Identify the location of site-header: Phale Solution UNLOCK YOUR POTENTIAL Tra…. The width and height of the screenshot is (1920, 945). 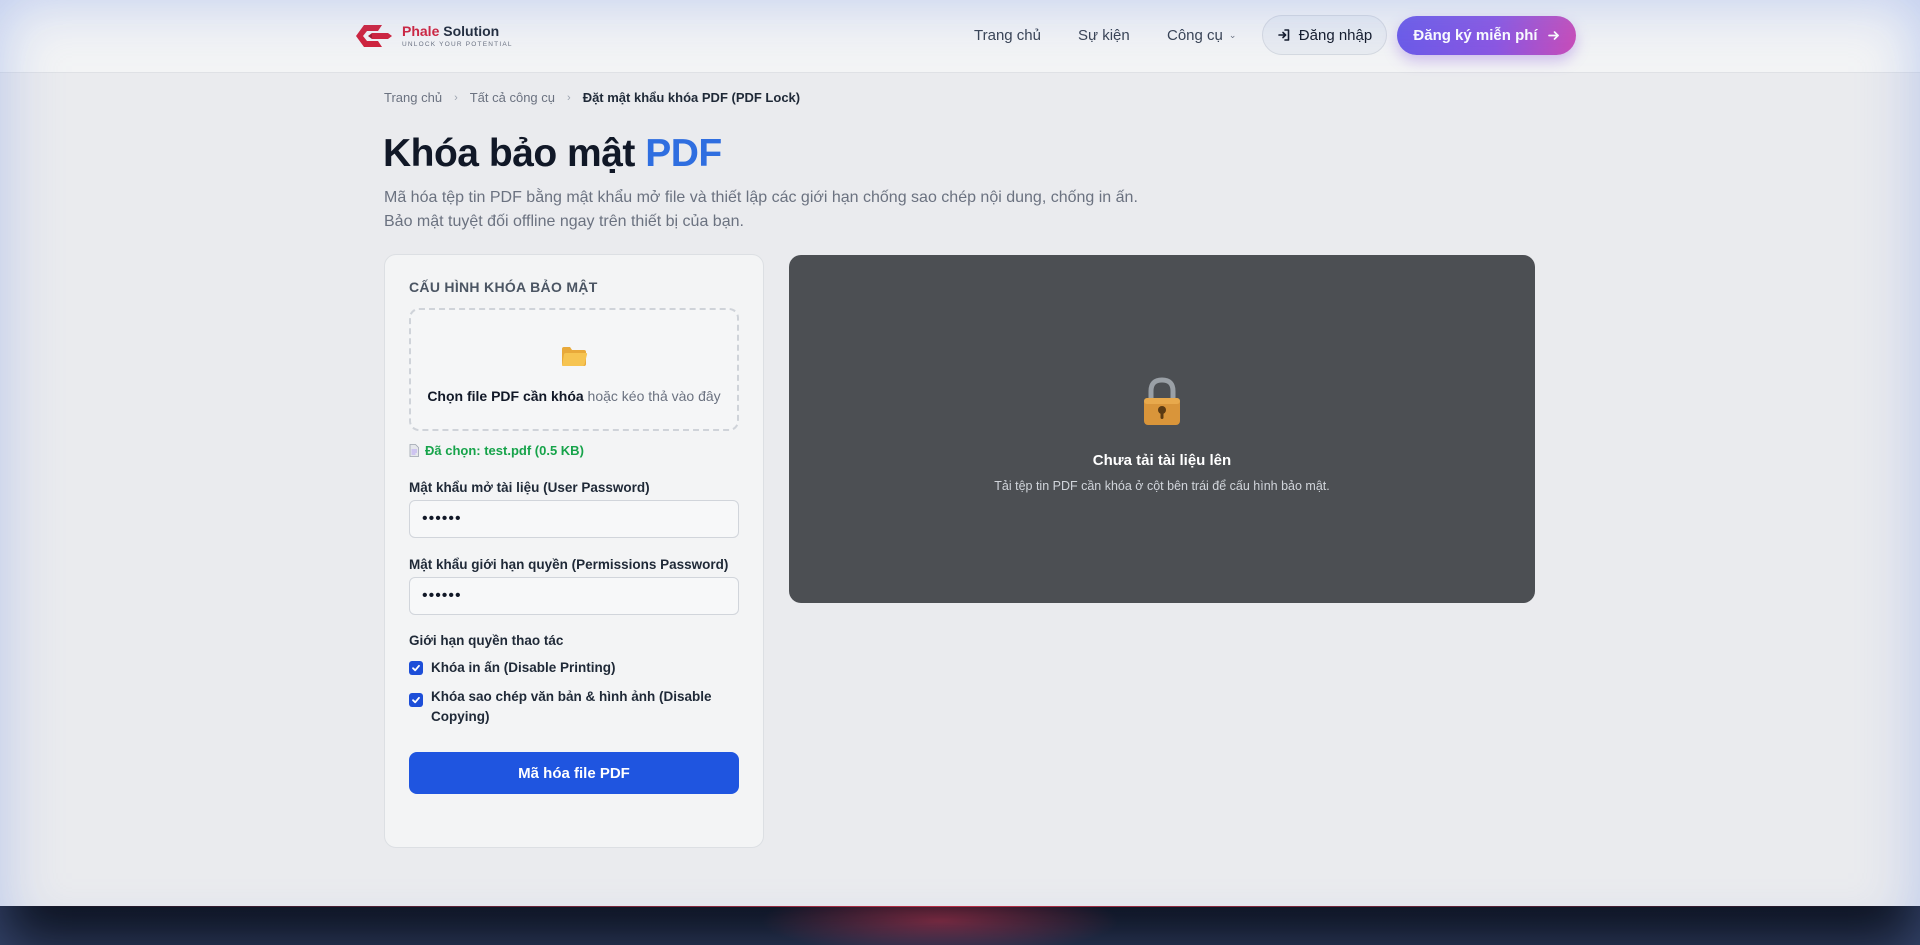
(960, 36).